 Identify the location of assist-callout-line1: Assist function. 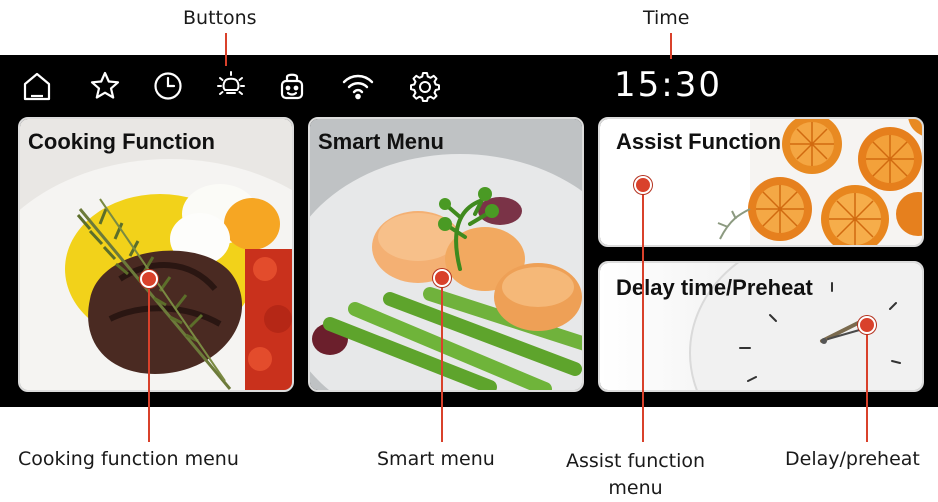
(636, 461).